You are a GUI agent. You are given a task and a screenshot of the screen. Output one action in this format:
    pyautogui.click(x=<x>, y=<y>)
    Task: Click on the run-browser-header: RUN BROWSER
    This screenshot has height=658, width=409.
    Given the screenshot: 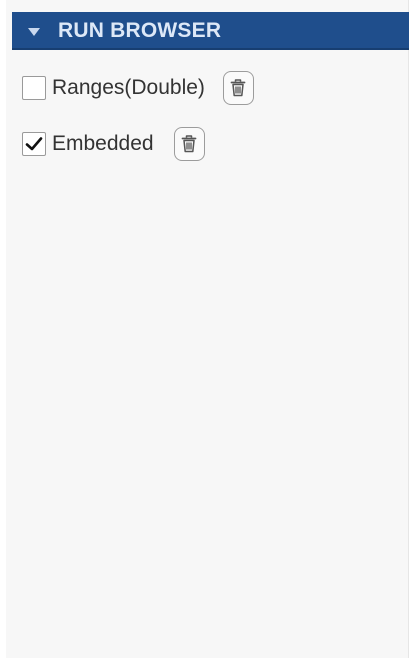 What is the action you would take?
    pyautogui.click(x=210, y=31)
    